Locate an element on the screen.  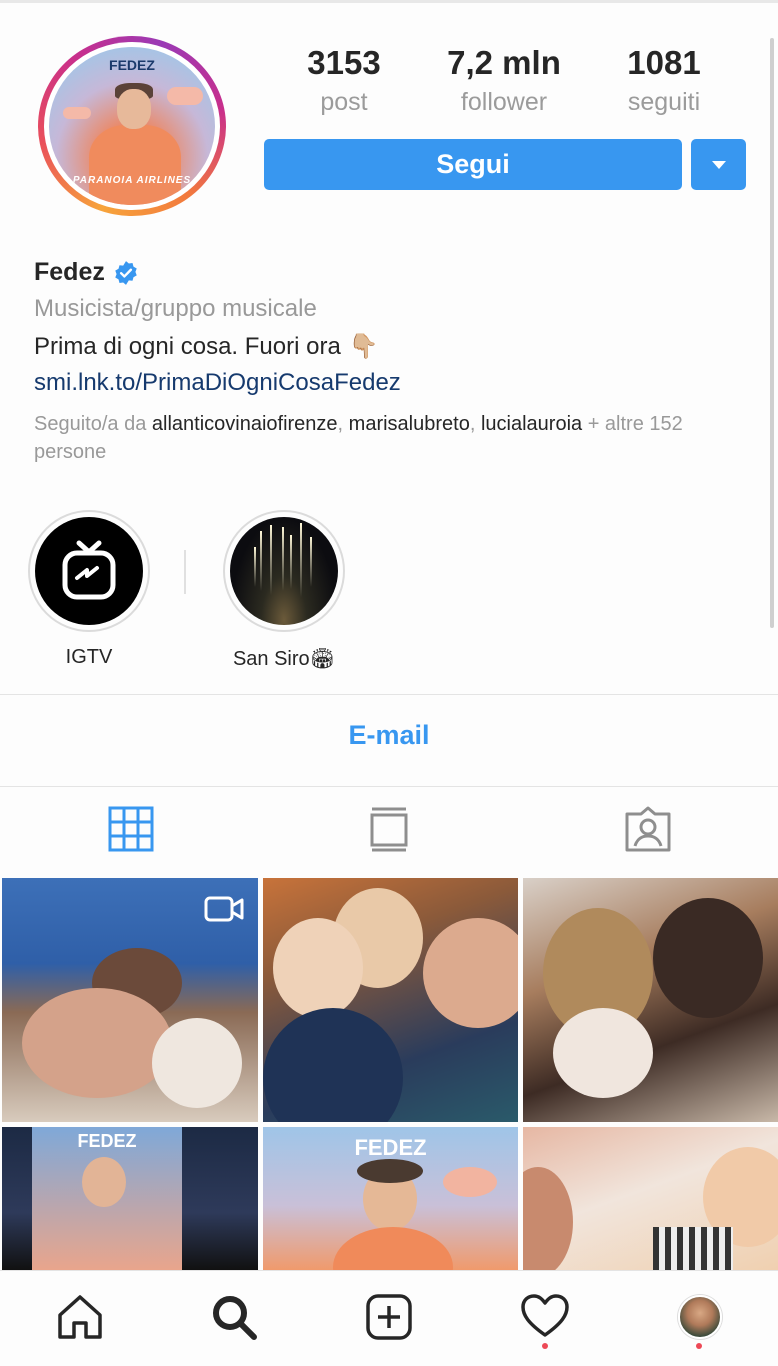
tab-tagged is located at coordinates (648, 831).